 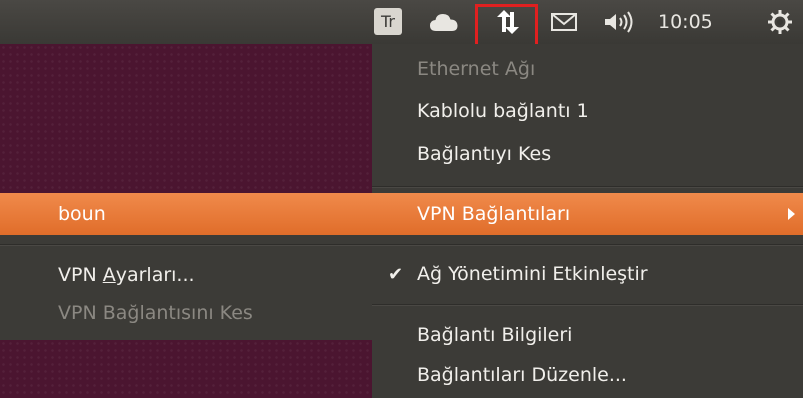 What do you see at coordinates (620, 22) in the screenshot?
I see `volume-icon` at bounding box center [620, 22].